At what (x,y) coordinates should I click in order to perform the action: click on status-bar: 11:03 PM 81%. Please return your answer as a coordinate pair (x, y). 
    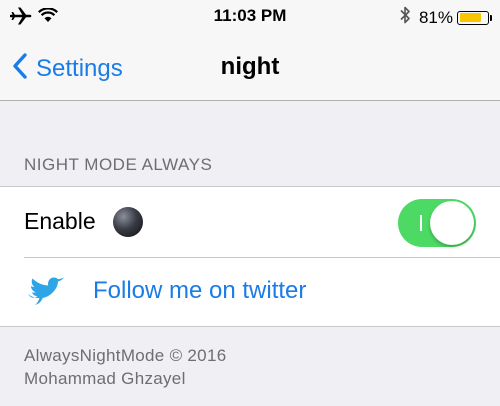
    Looking at the image, I should click on (250, 18).